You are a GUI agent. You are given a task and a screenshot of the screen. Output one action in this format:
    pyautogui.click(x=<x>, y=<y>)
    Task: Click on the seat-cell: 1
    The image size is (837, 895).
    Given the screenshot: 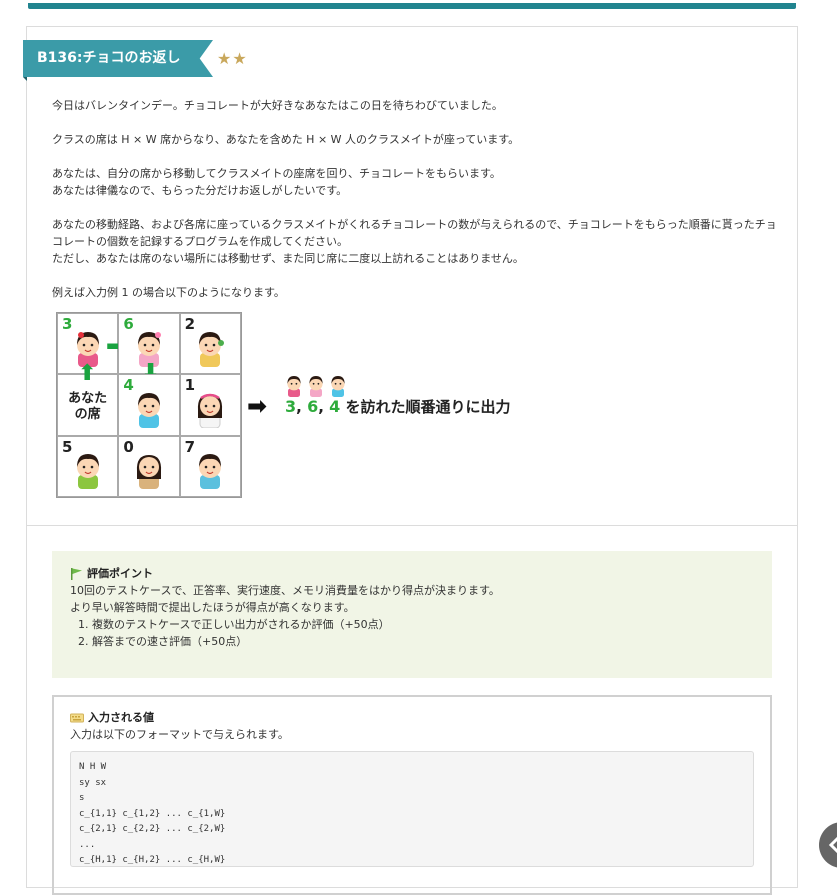 What is the action you would take?
    pyautogui.click(x=210, y=405)
    